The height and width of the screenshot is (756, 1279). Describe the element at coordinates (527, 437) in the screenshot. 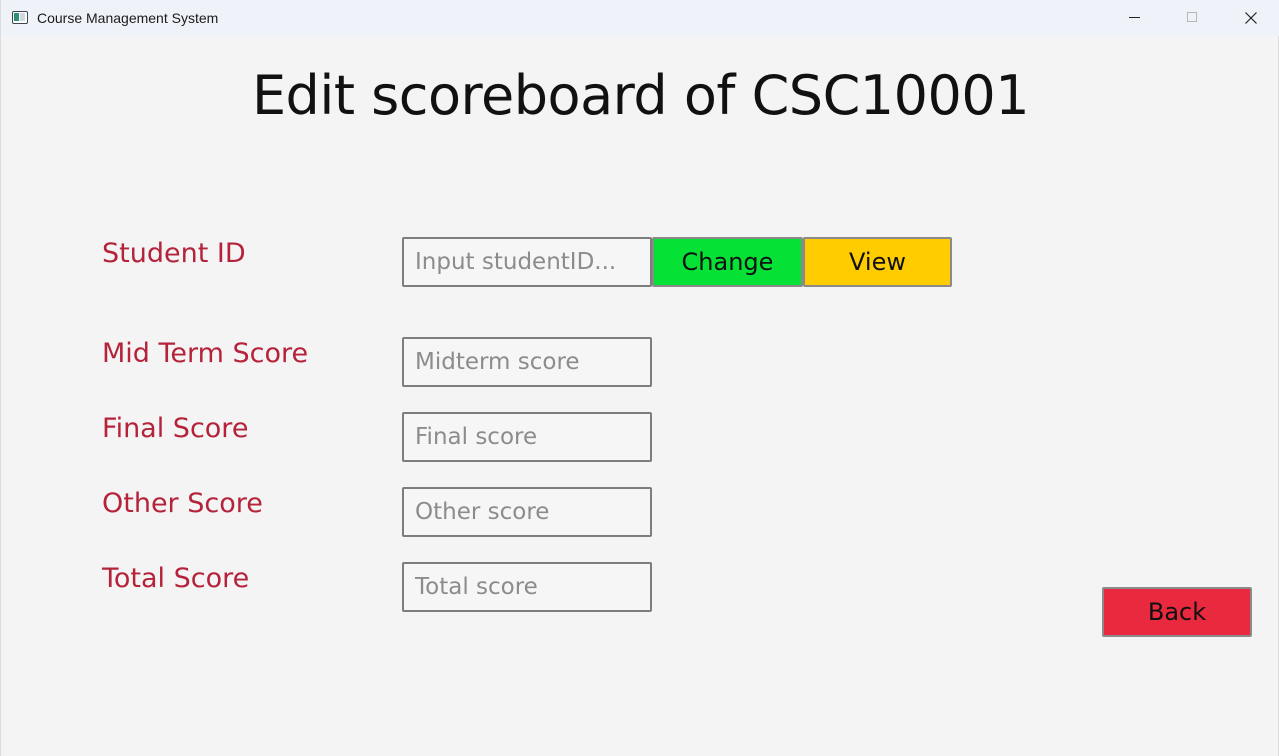

I see `final-score-input` at that location.